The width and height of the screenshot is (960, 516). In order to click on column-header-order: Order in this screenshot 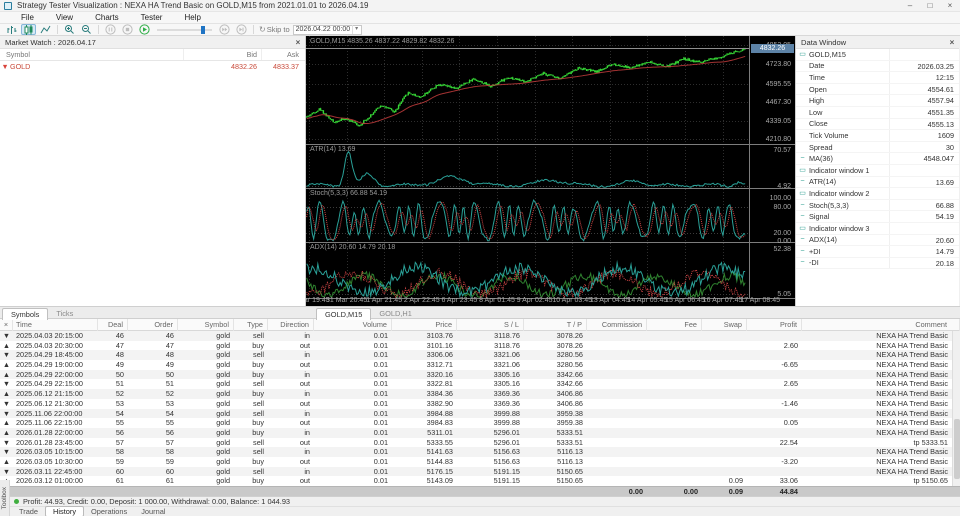, I will do `click(153, 325)`.